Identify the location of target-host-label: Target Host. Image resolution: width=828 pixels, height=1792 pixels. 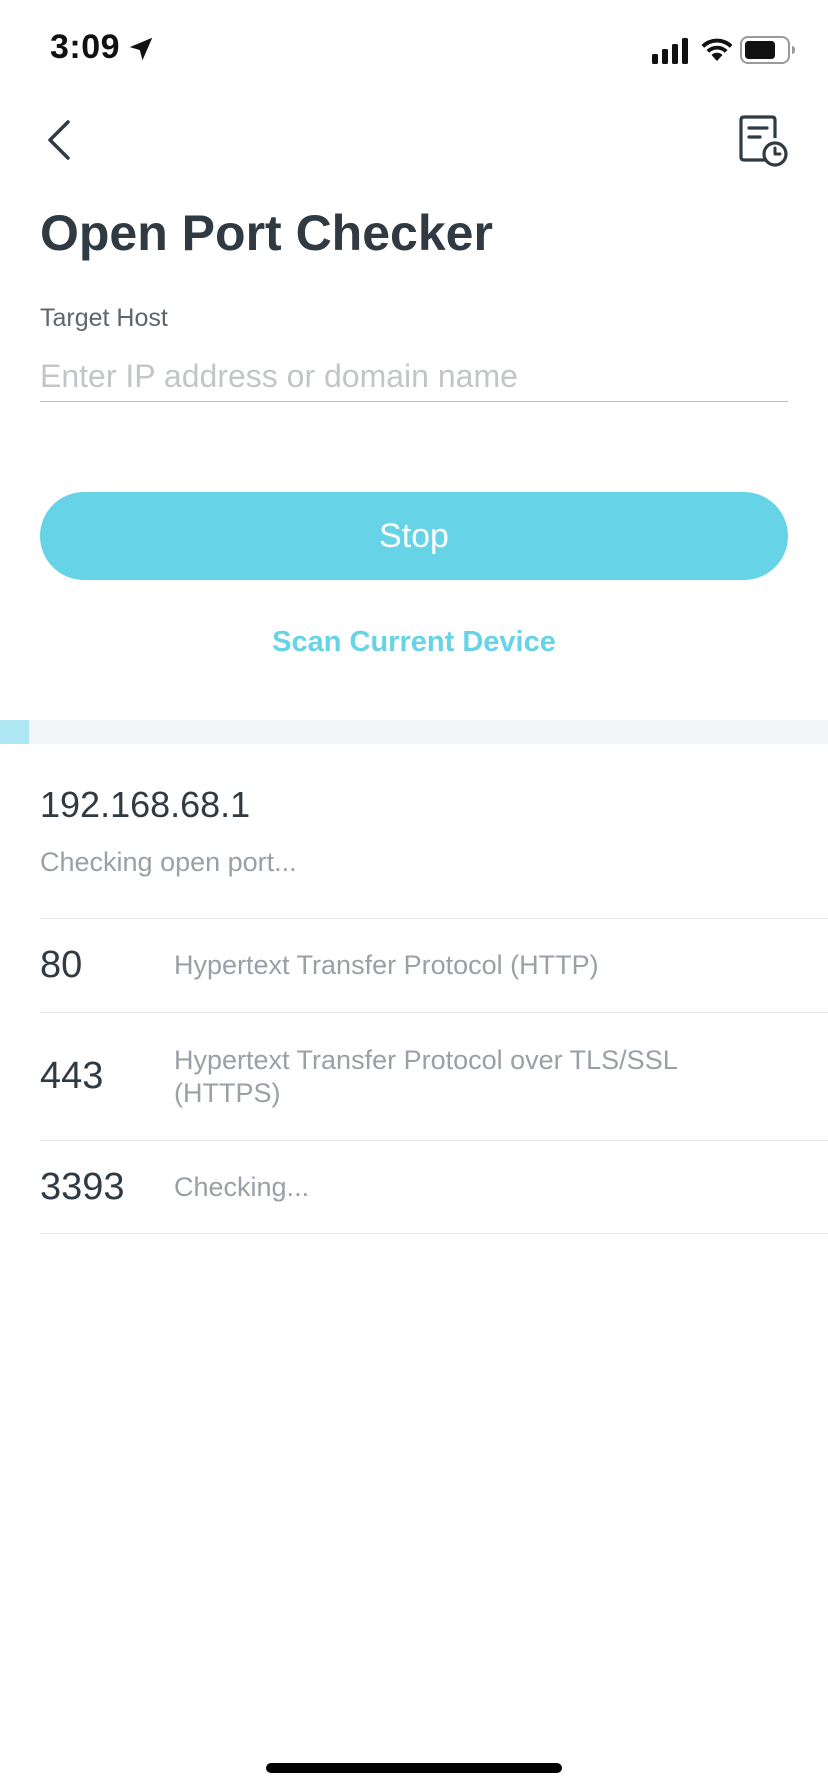
(104, 318).